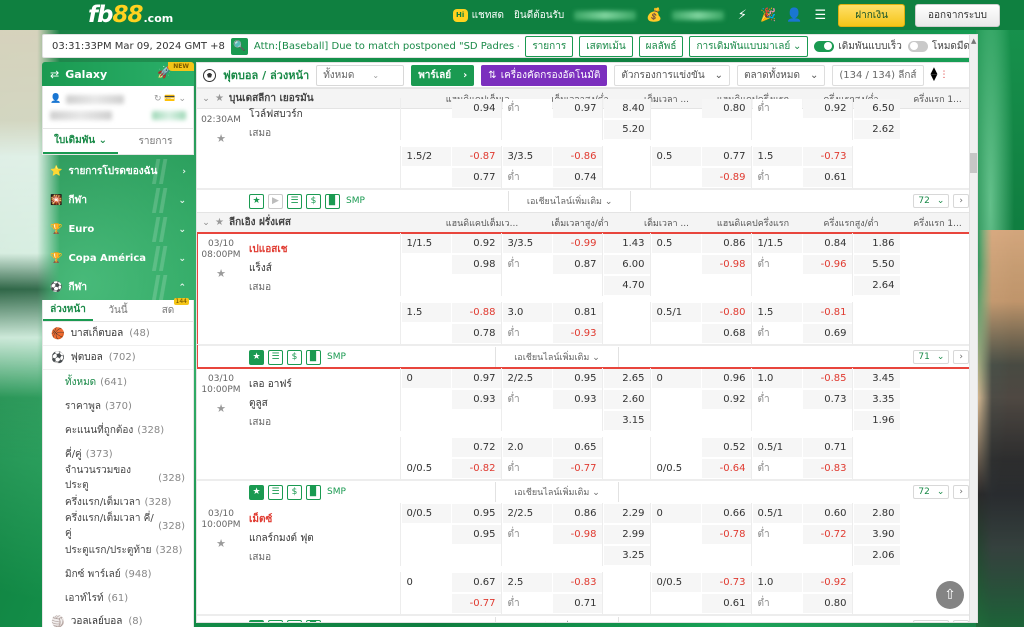  Describe the element at coordinates (324, 519) in the screenshot. I see `team-home: เม็ตซ์` at that location.